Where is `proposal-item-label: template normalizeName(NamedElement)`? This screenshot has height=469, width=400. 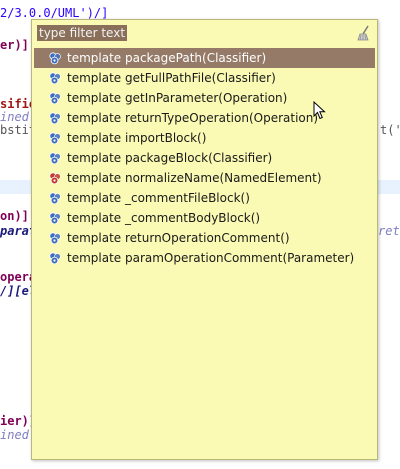
proposal-item-label: template normalizeName(NamedElement) is located at coordinates (194, 178).